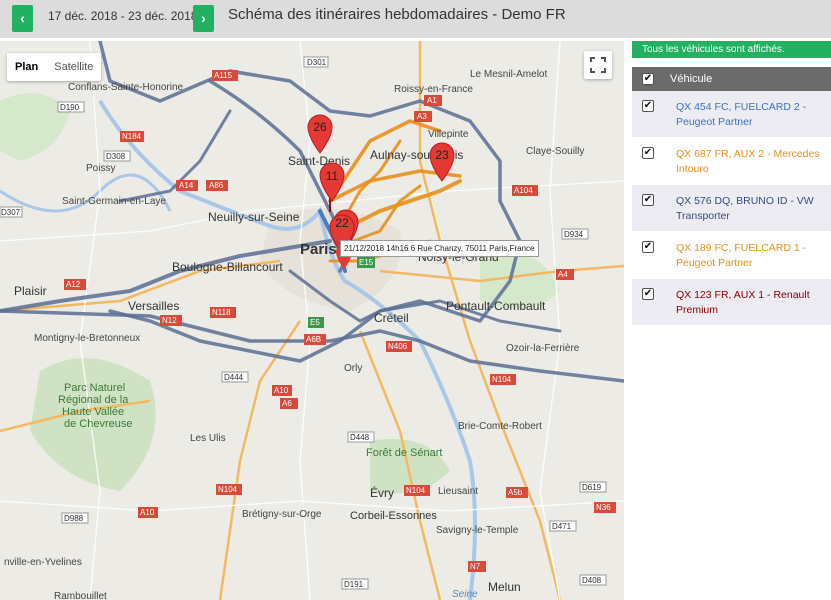  I want to click on fullscreen-button, so click(598, 65).